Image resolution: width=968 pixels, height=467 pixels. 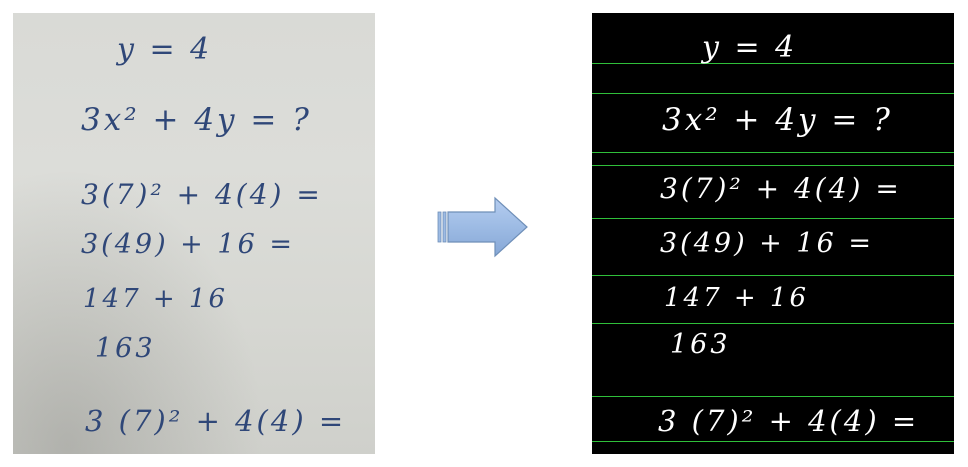 I want to click on paper-line-result: 163, so click(x=125, y=348).